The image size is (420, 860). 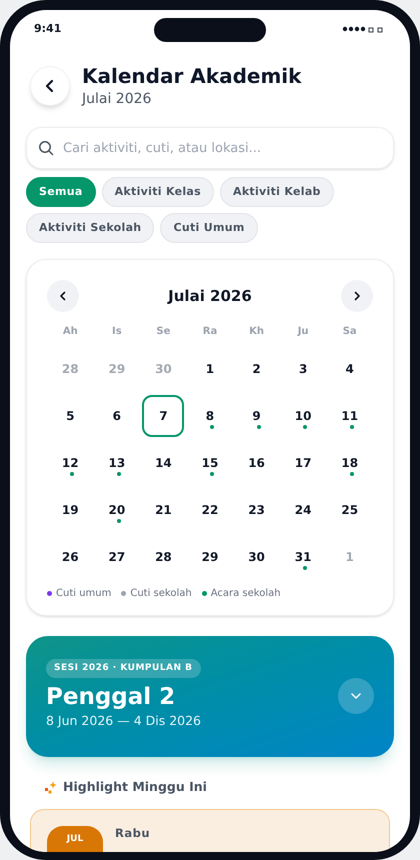 What do you see at coordinates (257, 509) in the screenshot?
I see `calendar-day: 23` at bounding box center [257, 509].